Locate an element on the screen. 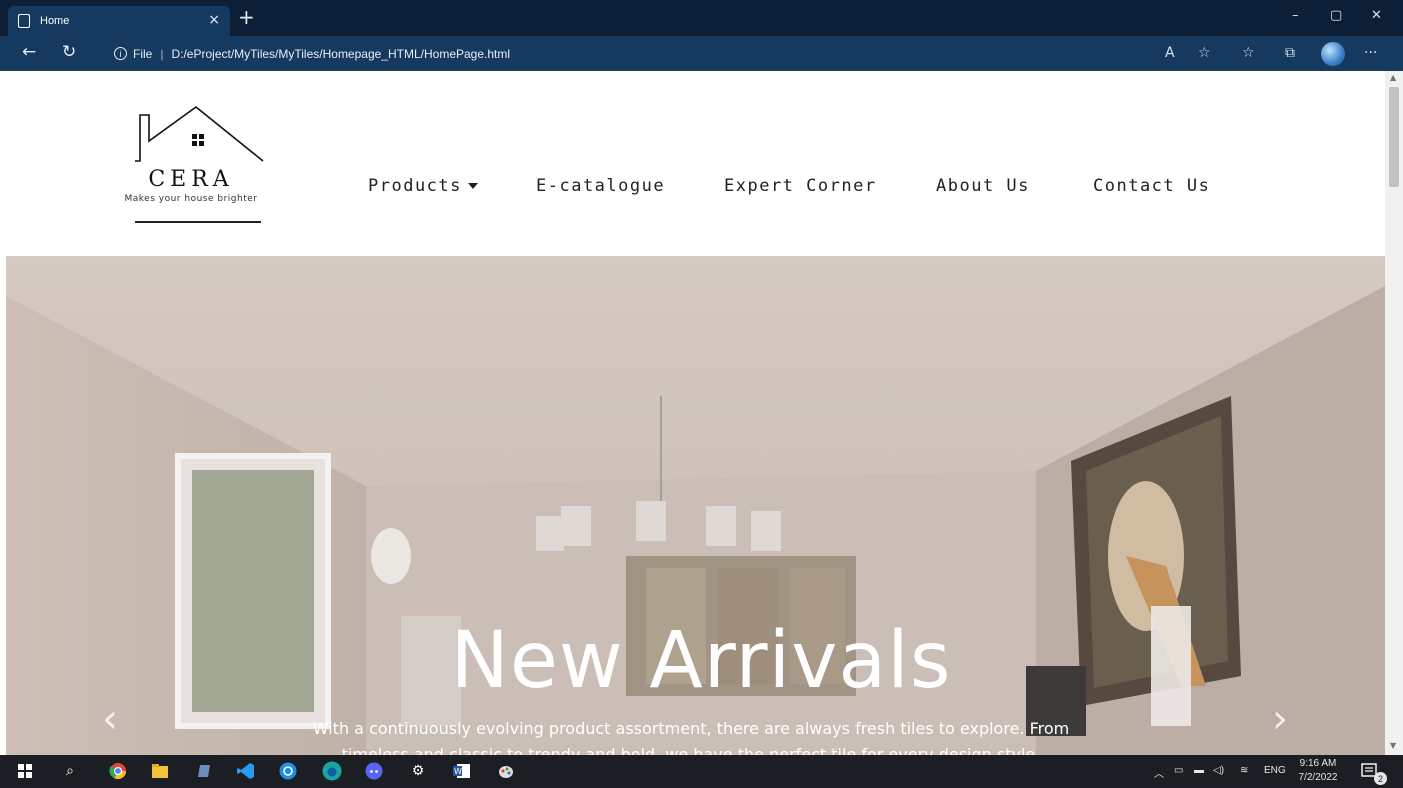 Image resolution: width=1403 pixels, height=788 pixels. battery-icon: ▬ is located at coordinates (1199, 770).